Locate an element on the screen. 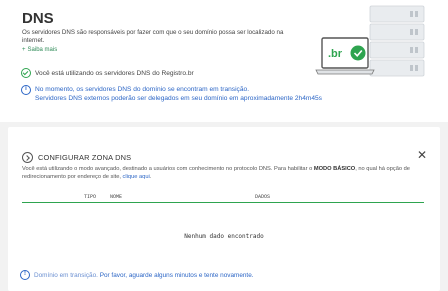 The height and width of the screenshot is (291, 448). check-circle-icon is located at coordinates (26, 73).